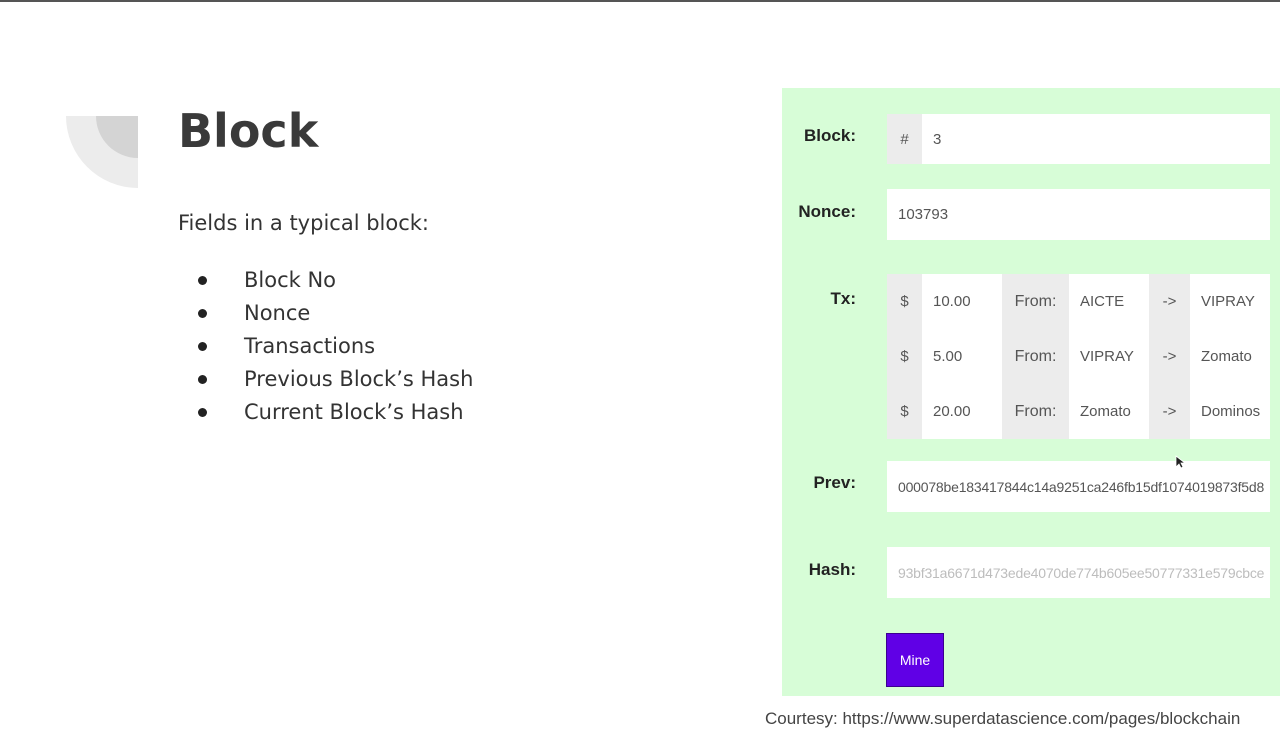  Describe the element at coordinates (277, 313) in the screenshot. I see `bullet-text: Nonce` at that location.